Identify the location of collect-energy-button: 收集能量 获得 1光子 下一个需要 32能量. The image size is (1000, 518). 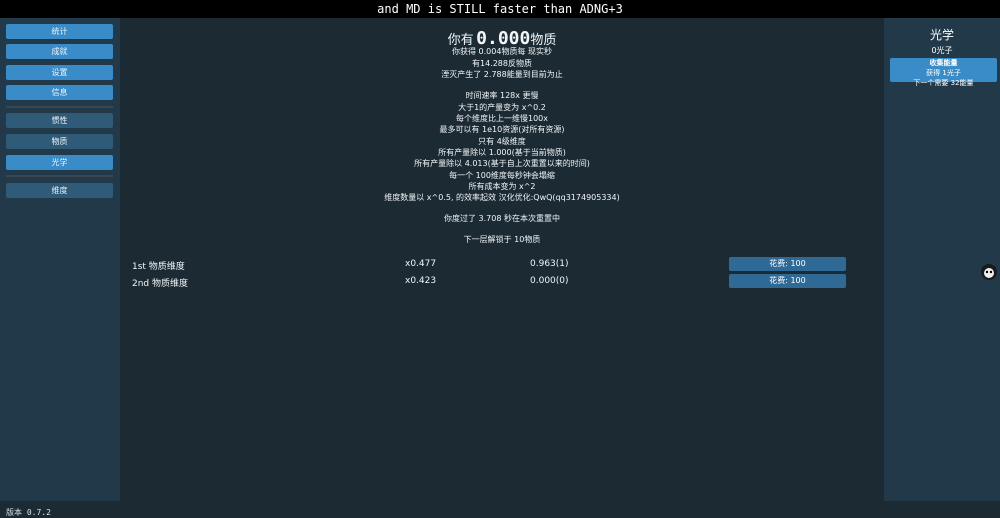
(943, 72).